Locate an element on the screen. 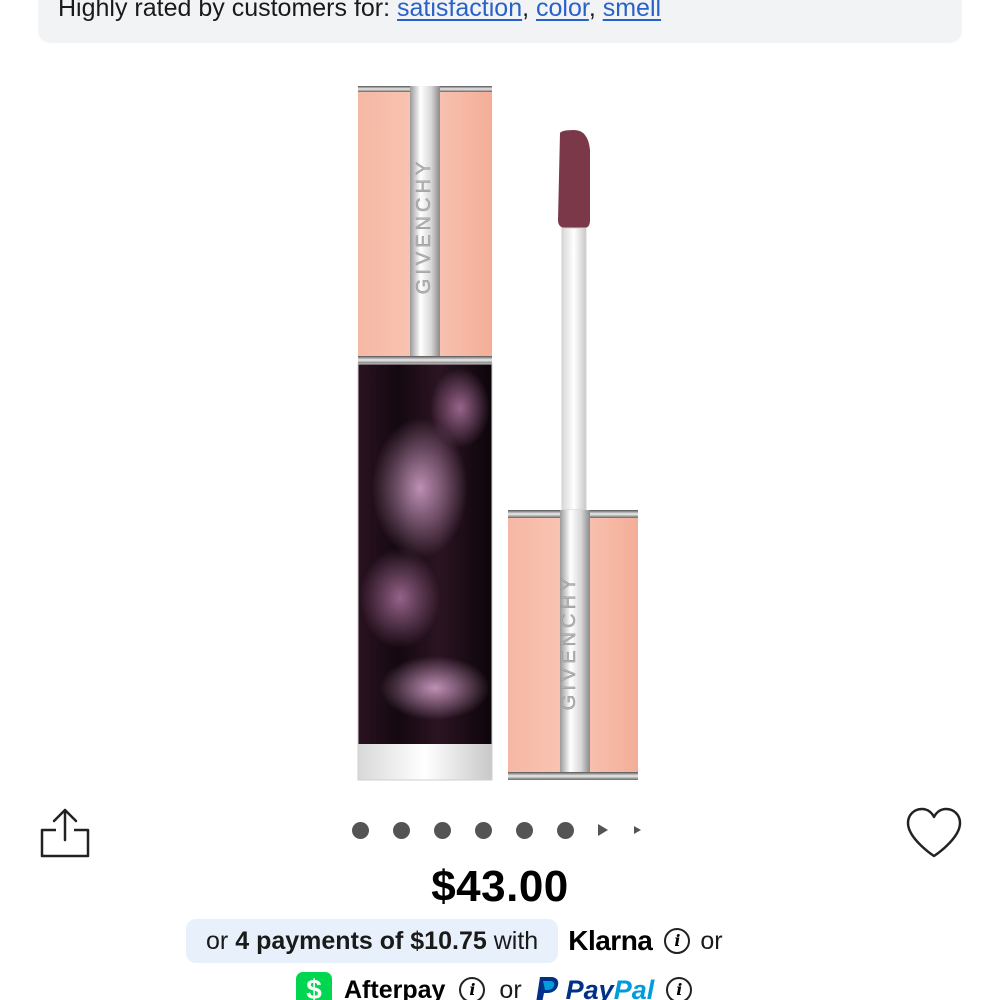  share-icon is located at coordinates (65, 833).